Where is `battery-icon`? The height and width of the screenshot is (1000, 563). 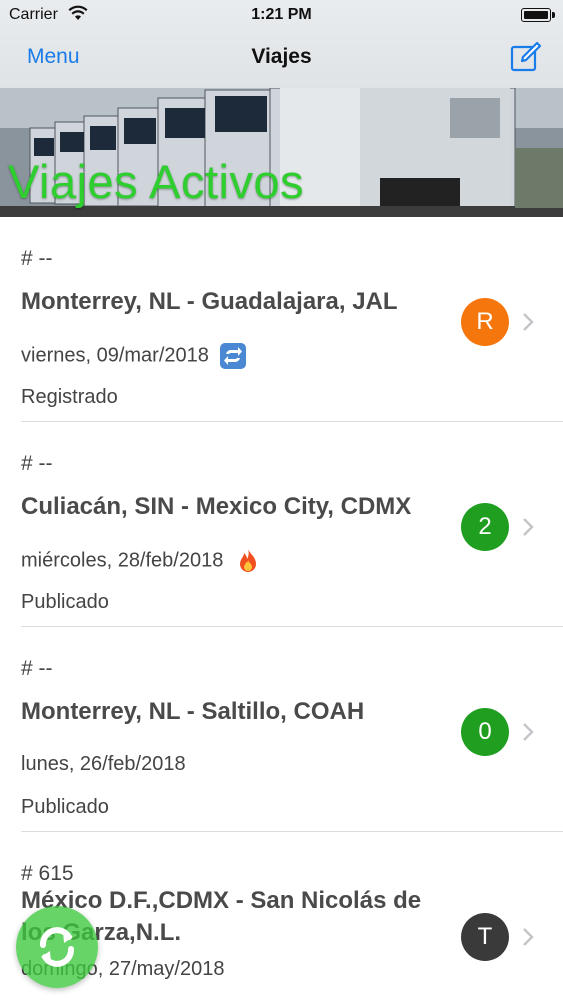 battery-icon is located at coordinates (538, 15).